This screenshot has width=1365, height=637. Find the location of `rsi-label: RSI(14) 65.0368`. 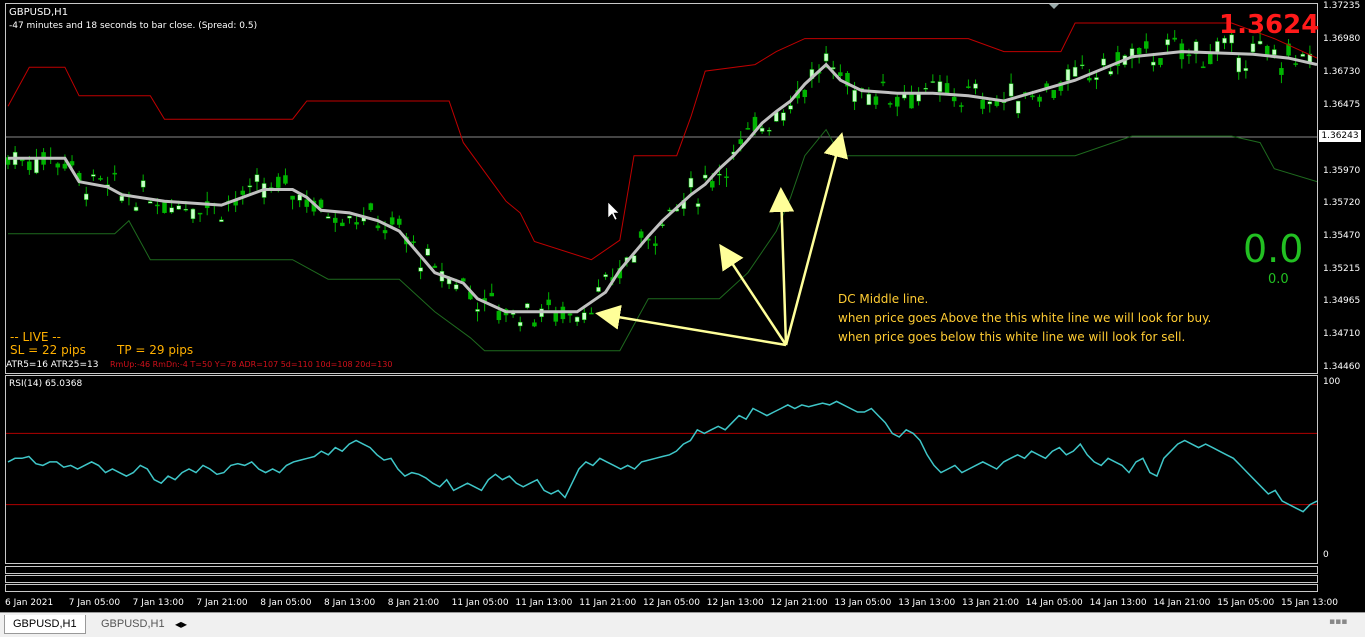

rsi-label: RSI(14) 65.0368 is located at coordinates (46, 384).